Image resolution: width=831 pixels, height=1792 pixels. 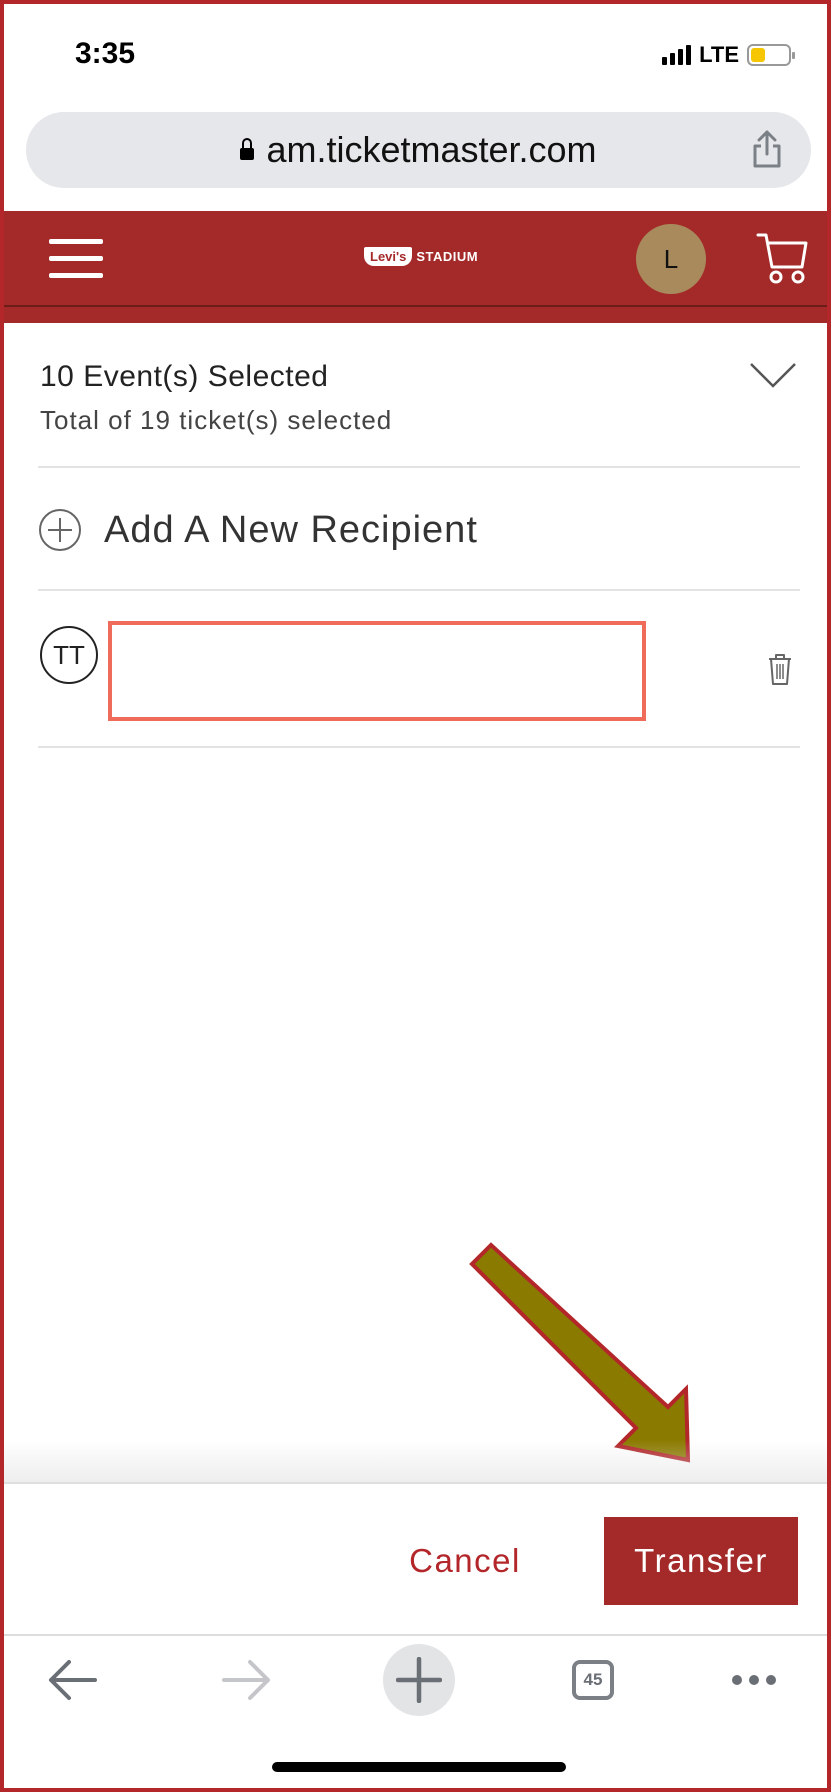 What do you see at coordinates (247, 149) in the screenshot?
I see `lock-icon` at bounding box center [247, 149].